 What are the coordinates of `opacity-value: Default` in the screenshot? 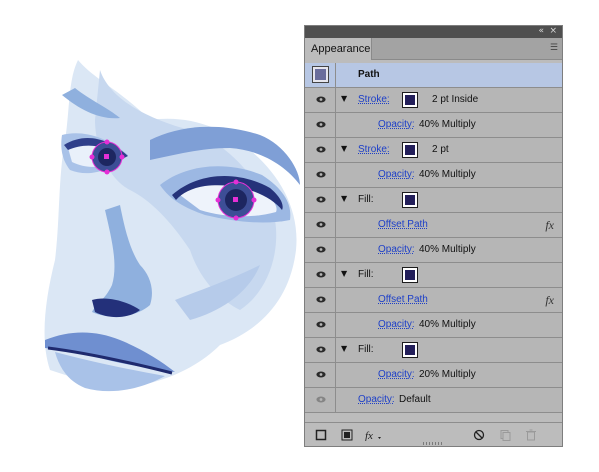 It's located at (415, 399).